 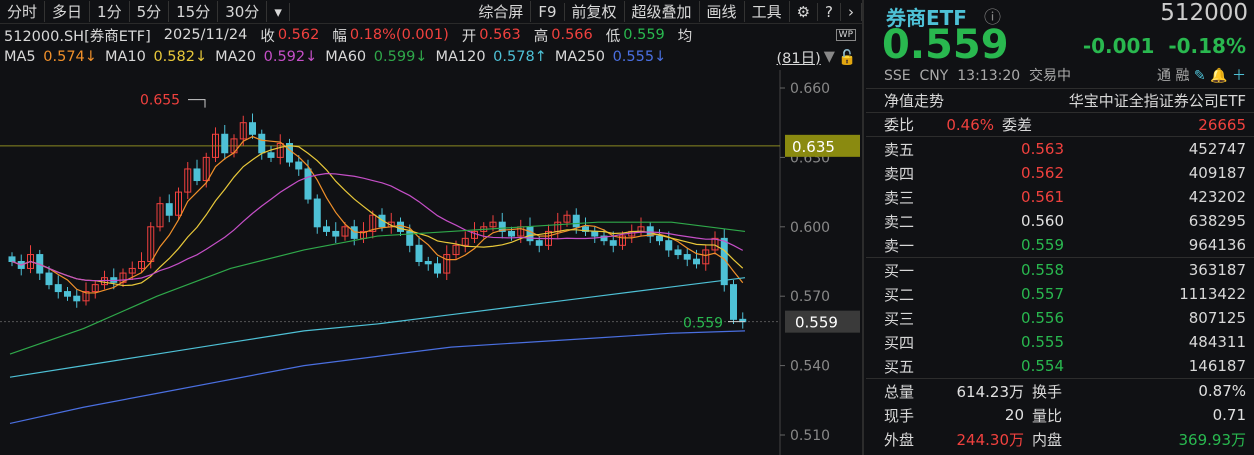 What do you see at coordinates (1060, 342) in the screenshot?
I see `order-book-row: 买四 0.555 484311` at bounding box center [1060, 342].